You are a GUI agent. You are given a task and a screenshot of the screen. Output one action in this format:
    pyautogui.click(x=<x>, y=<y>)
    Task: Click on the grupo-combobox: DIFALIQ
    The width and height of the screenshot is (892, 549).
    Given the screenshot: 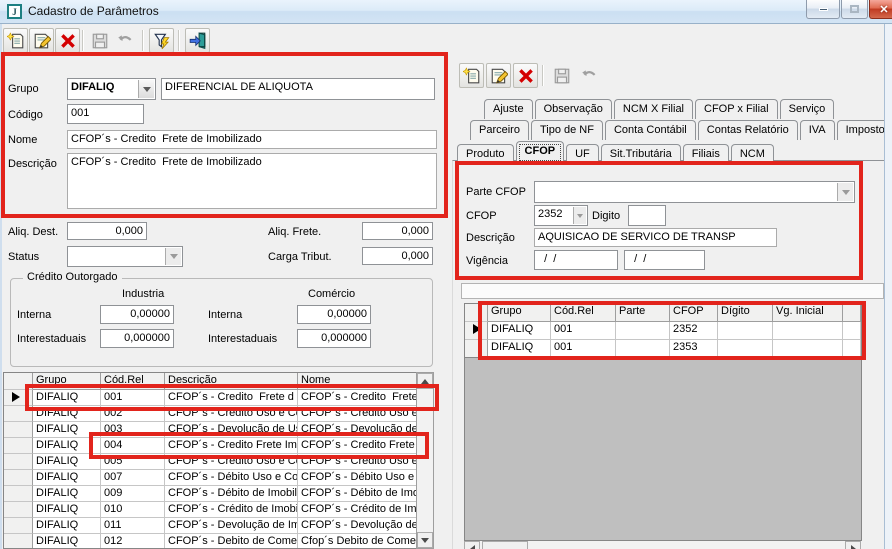 What is the action you would take?
    pyautogui.click(x=111, y=89)
    